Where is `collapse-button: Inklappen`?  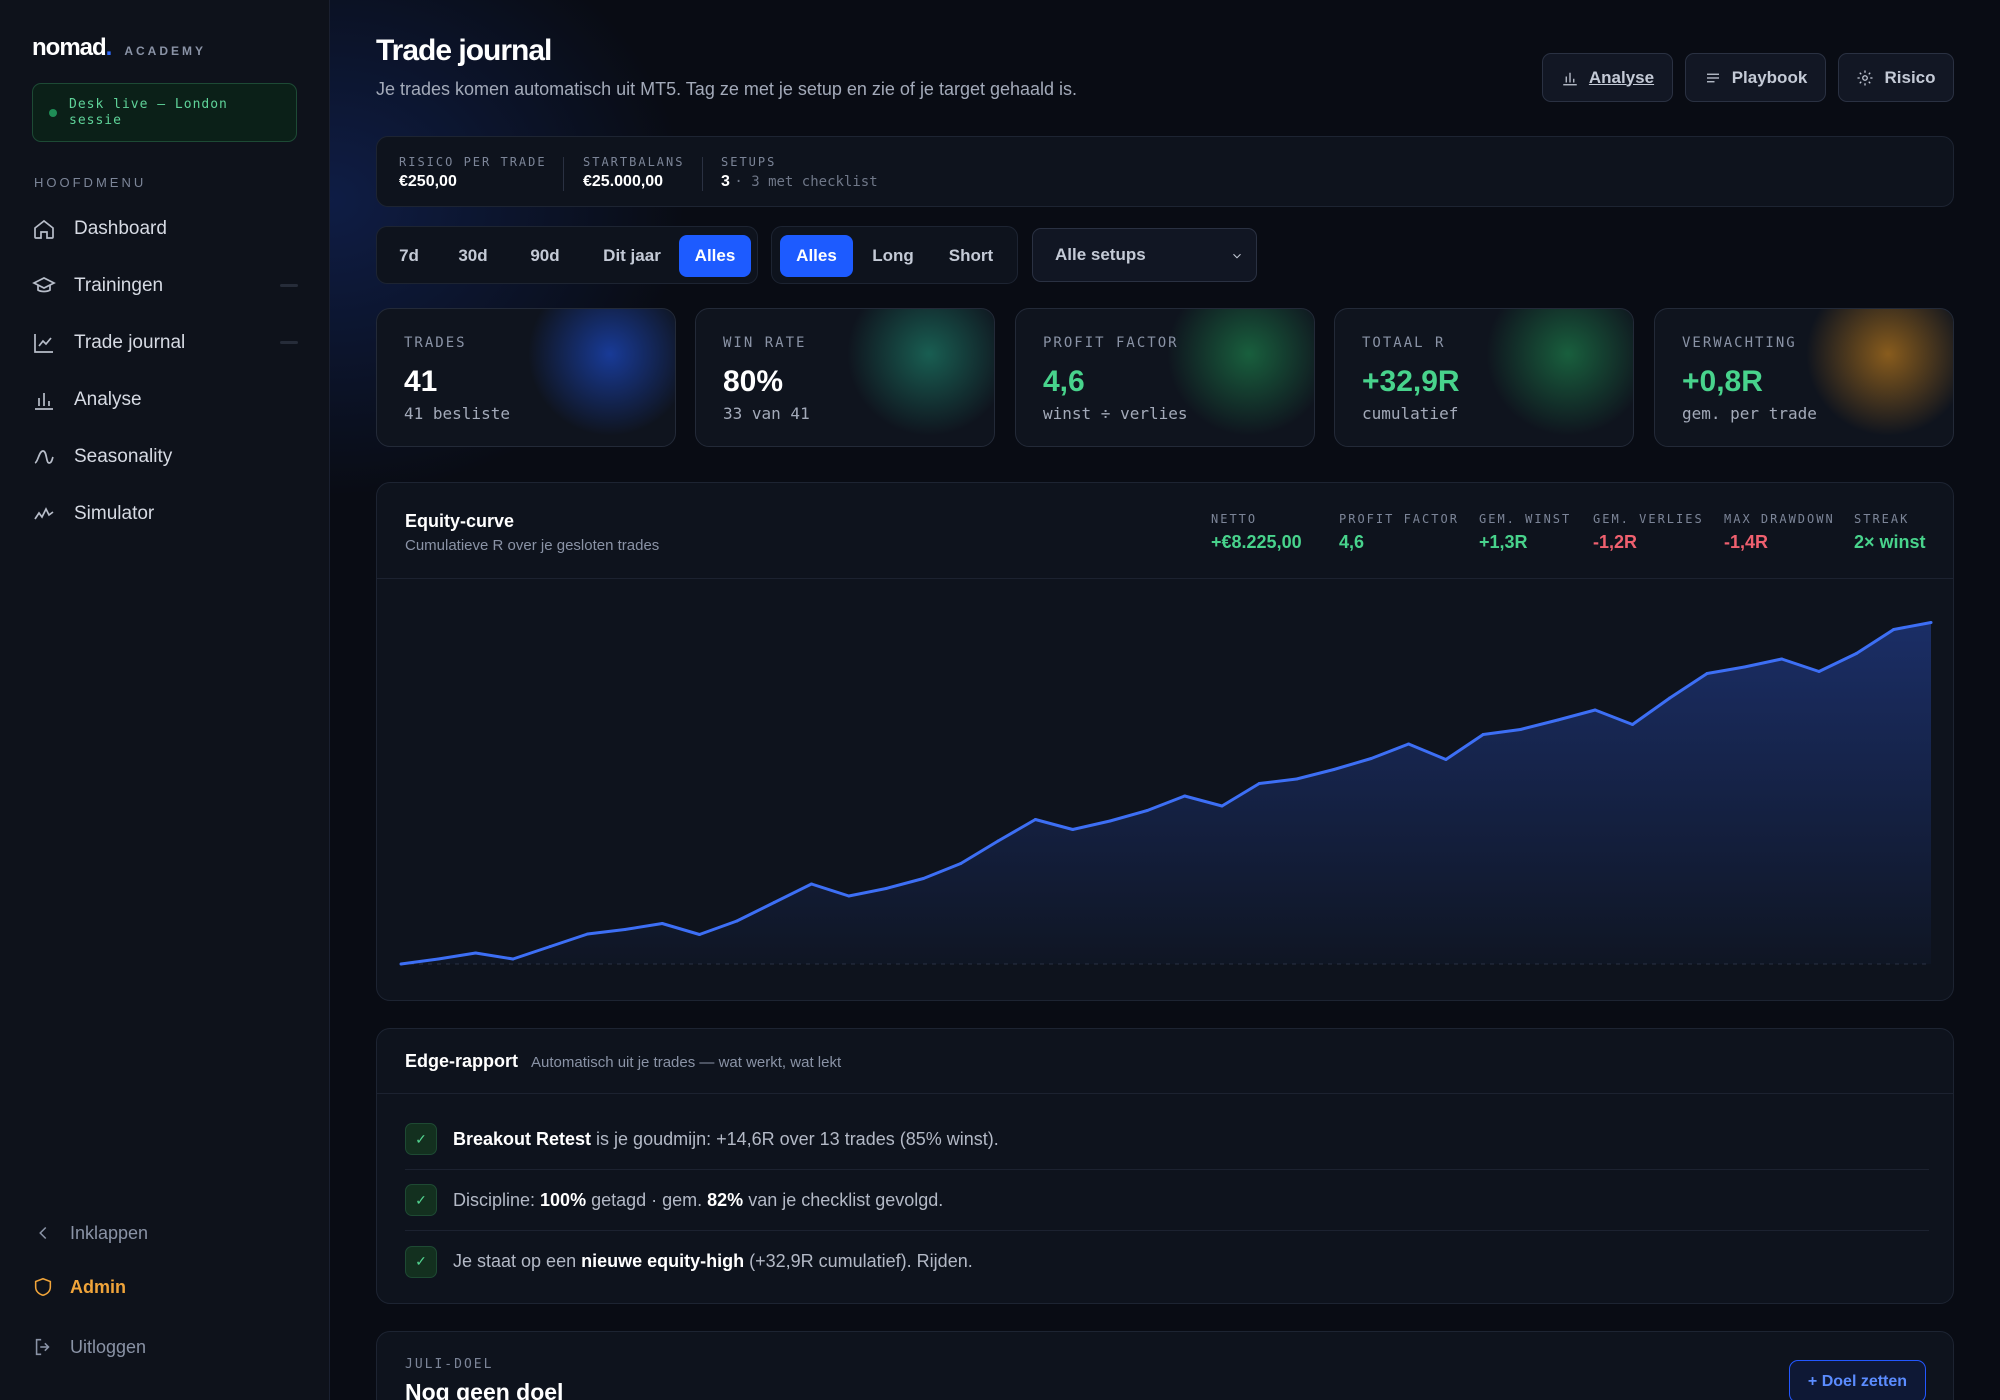 collapse-button: Inklappen is located at coordinates (90, 1233).